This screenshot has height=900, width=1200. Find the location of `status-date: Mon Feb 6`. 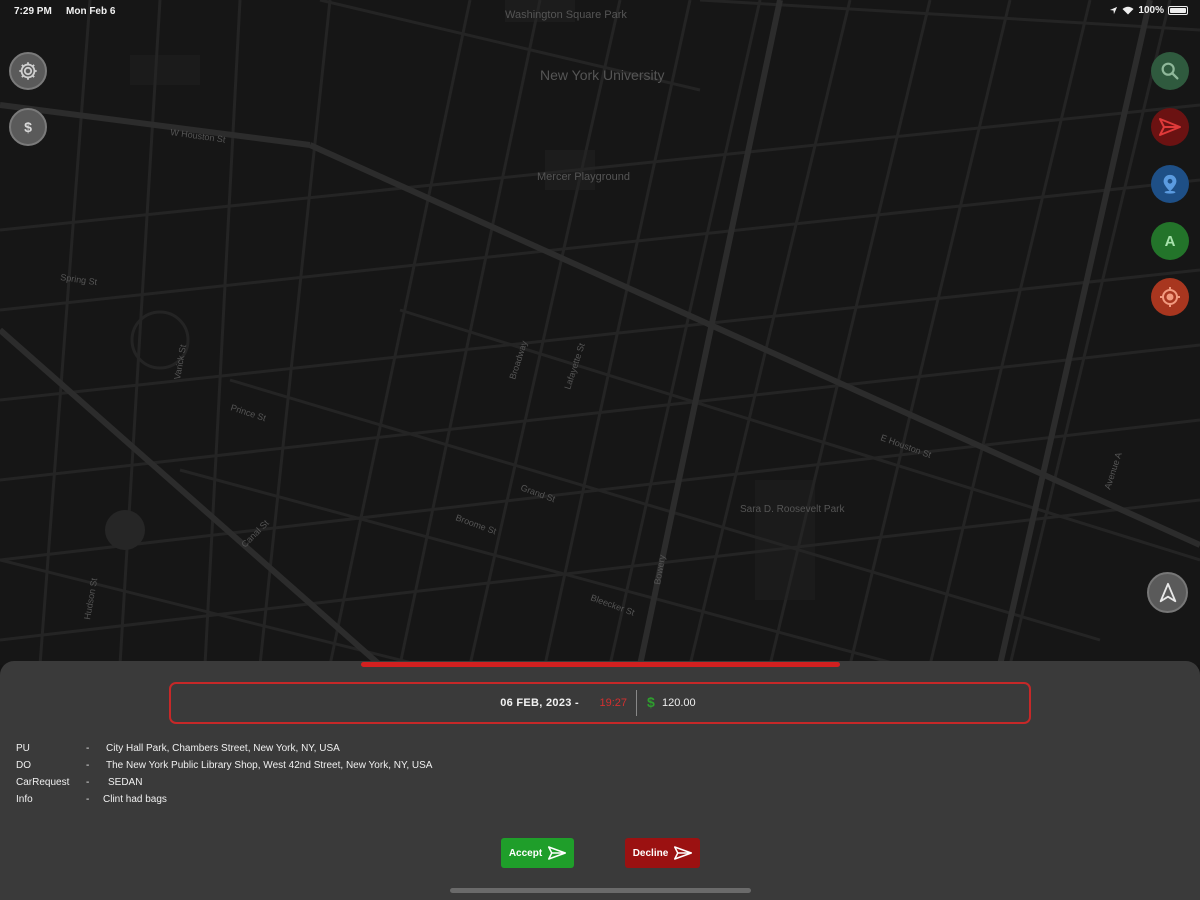

status-date: Mon Feb 6 is located at coordinates (91, 11).